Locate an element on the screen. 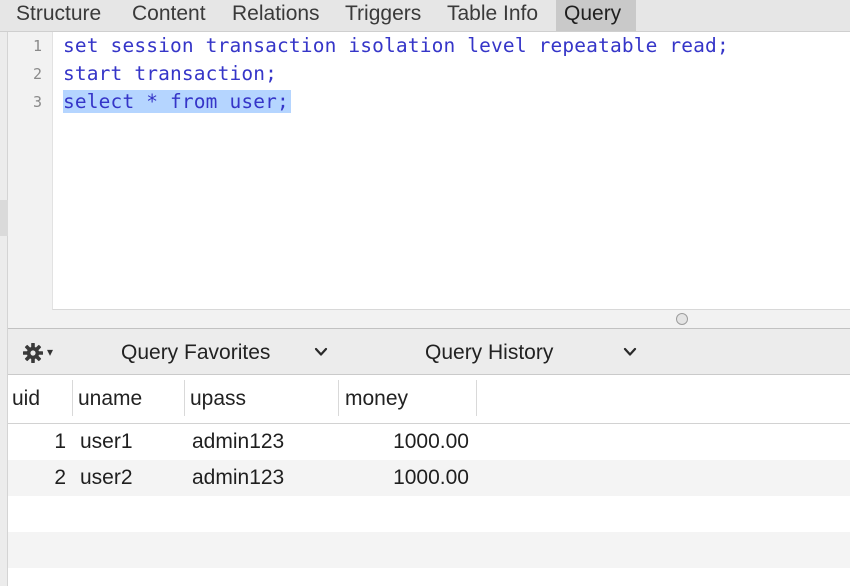  table-row: 1 user1 admin123 1000.00 is located at coordinates (429, 442).